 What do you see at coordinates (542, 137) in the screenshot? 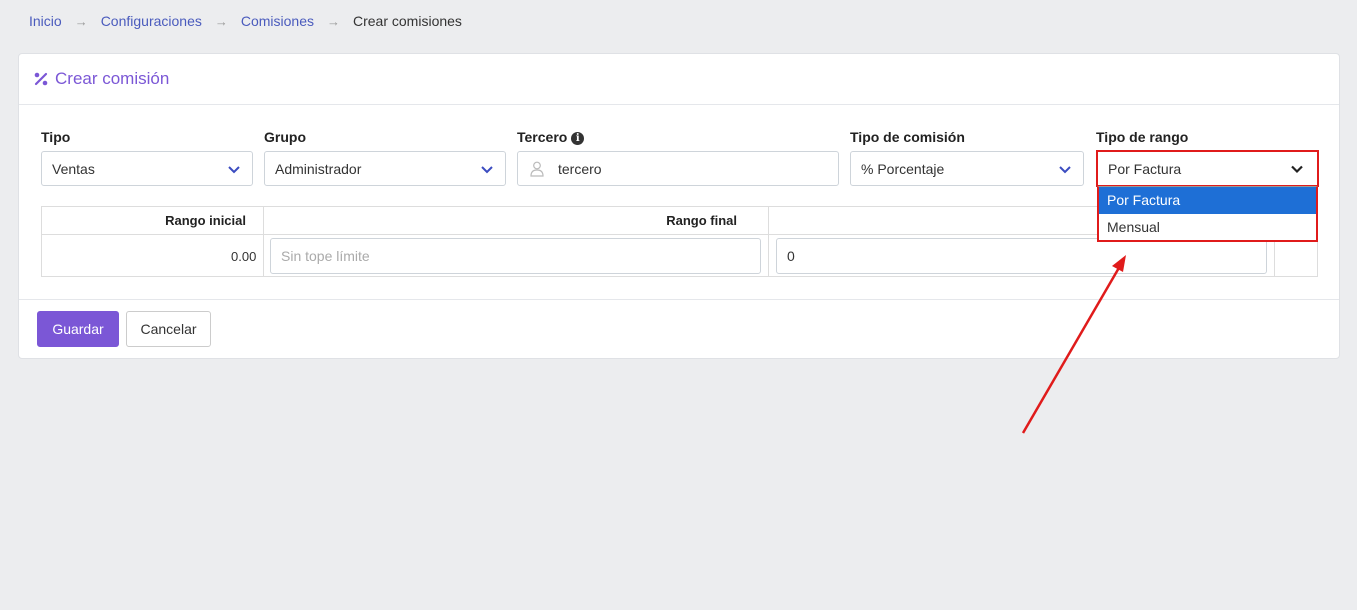
I see `tercero-label-text: Tercero` at bounding box center [542, 137].